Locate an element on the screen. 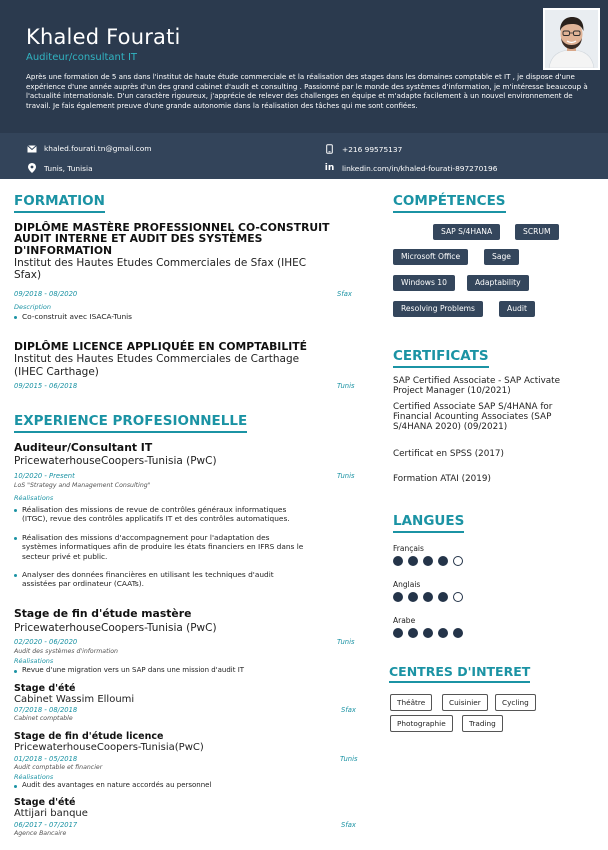  degree-title: D'INFORMATION is located at coordinates (63, 250).